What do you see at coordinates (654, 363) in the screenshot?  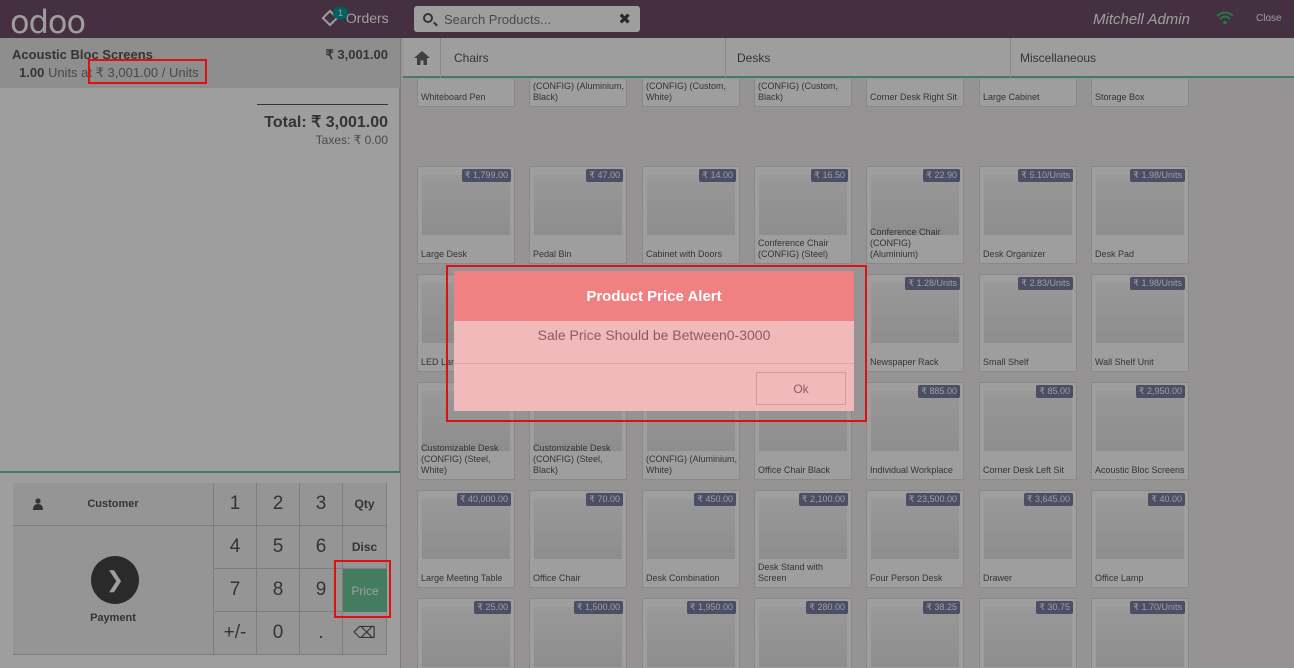 I see `dialog-divider` at bounding box center [654, 363].